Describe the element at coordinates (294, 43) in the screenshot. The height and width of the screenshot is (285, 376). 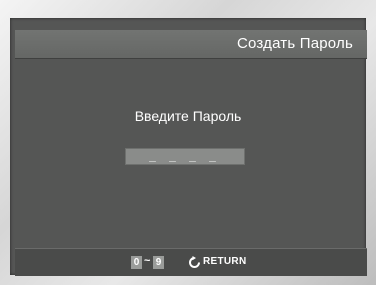
I see `page-title: Создать Пароль` at that location.